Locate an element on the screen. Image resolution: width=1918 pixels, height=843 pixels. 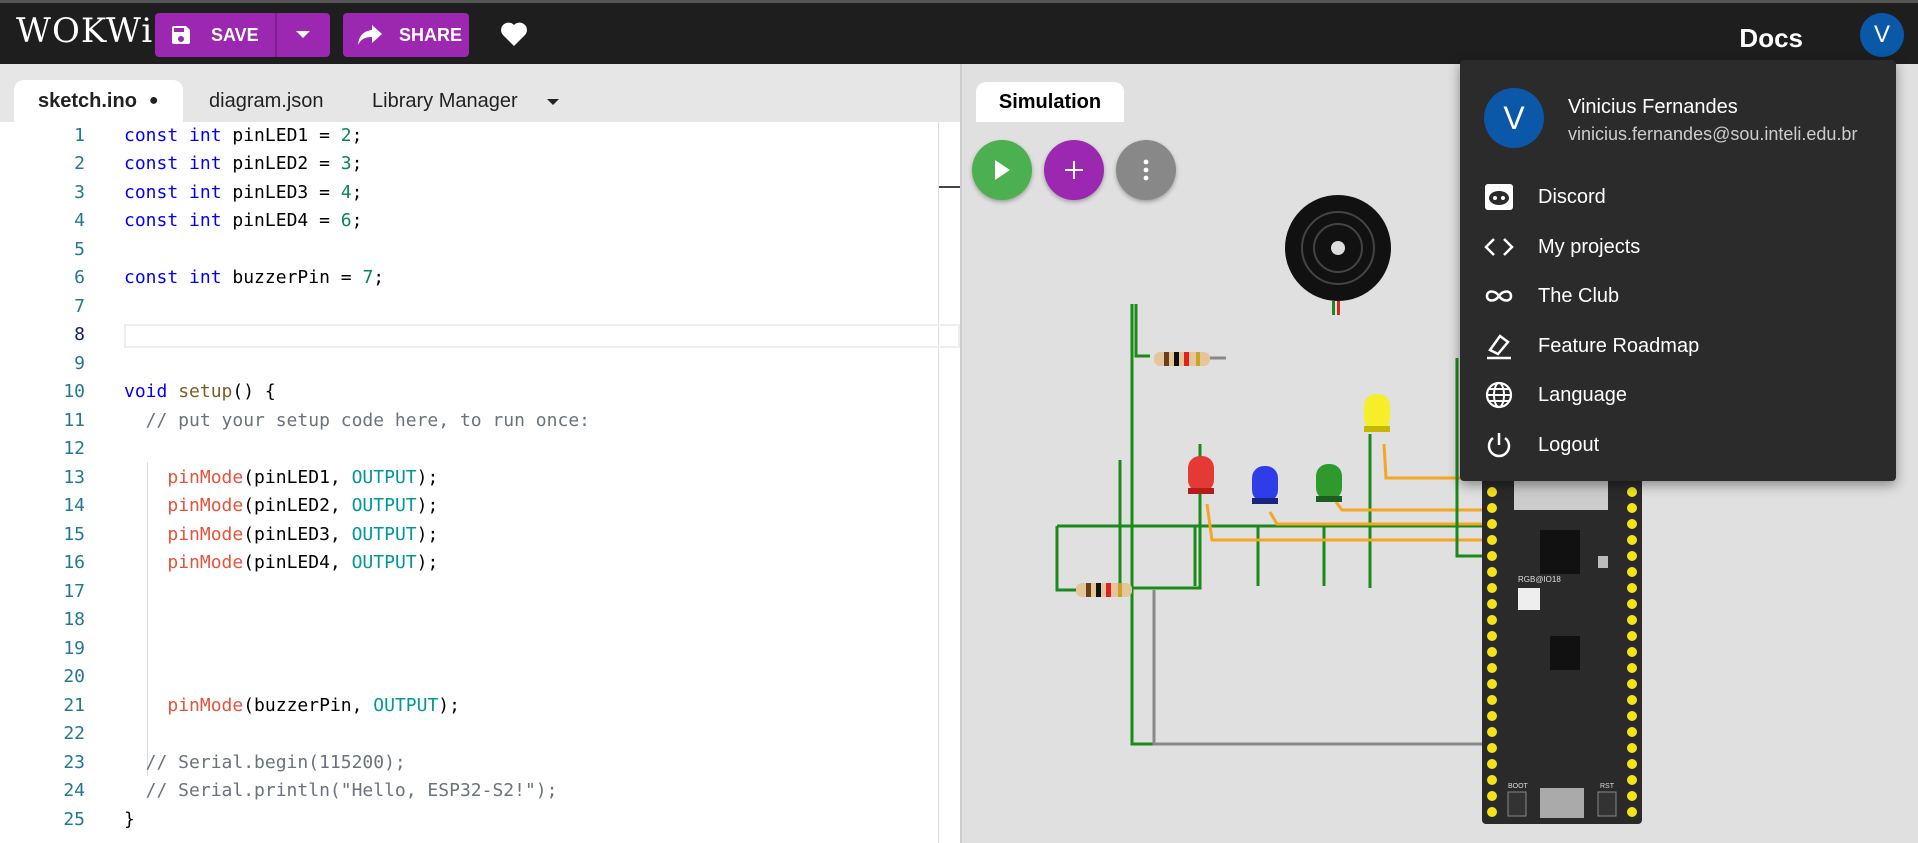
line-number: 17 is located at coordinates (74, 591).